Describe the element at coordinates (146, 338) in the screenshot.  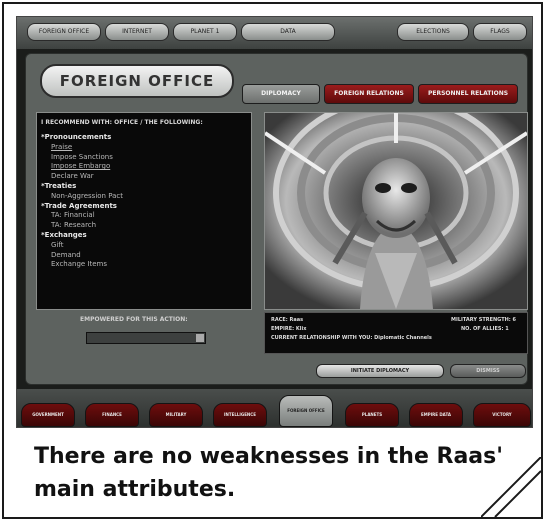
I see `empowered-dropdown` at that location.